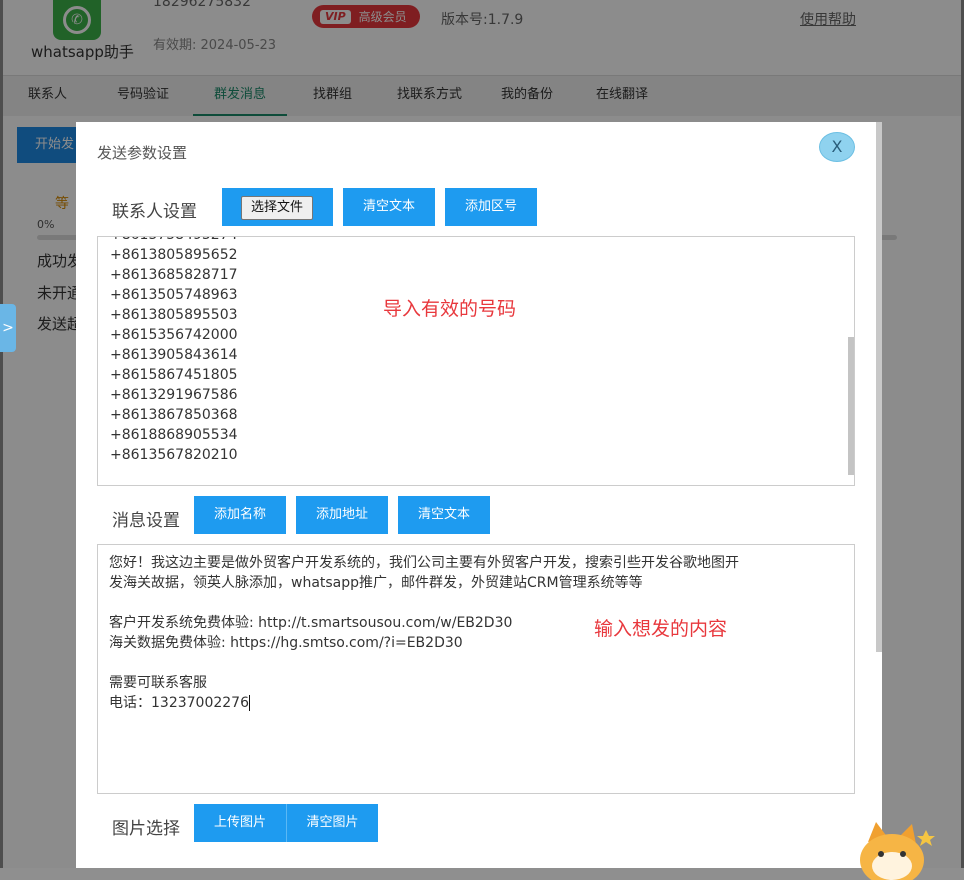 Image resolution: width=964 pixels, height=880 pixels. What do you see at coordinates (444, 515) in the screenshot?
I see `clear-message-button: 清空文本` at bounding box center [444, 515].